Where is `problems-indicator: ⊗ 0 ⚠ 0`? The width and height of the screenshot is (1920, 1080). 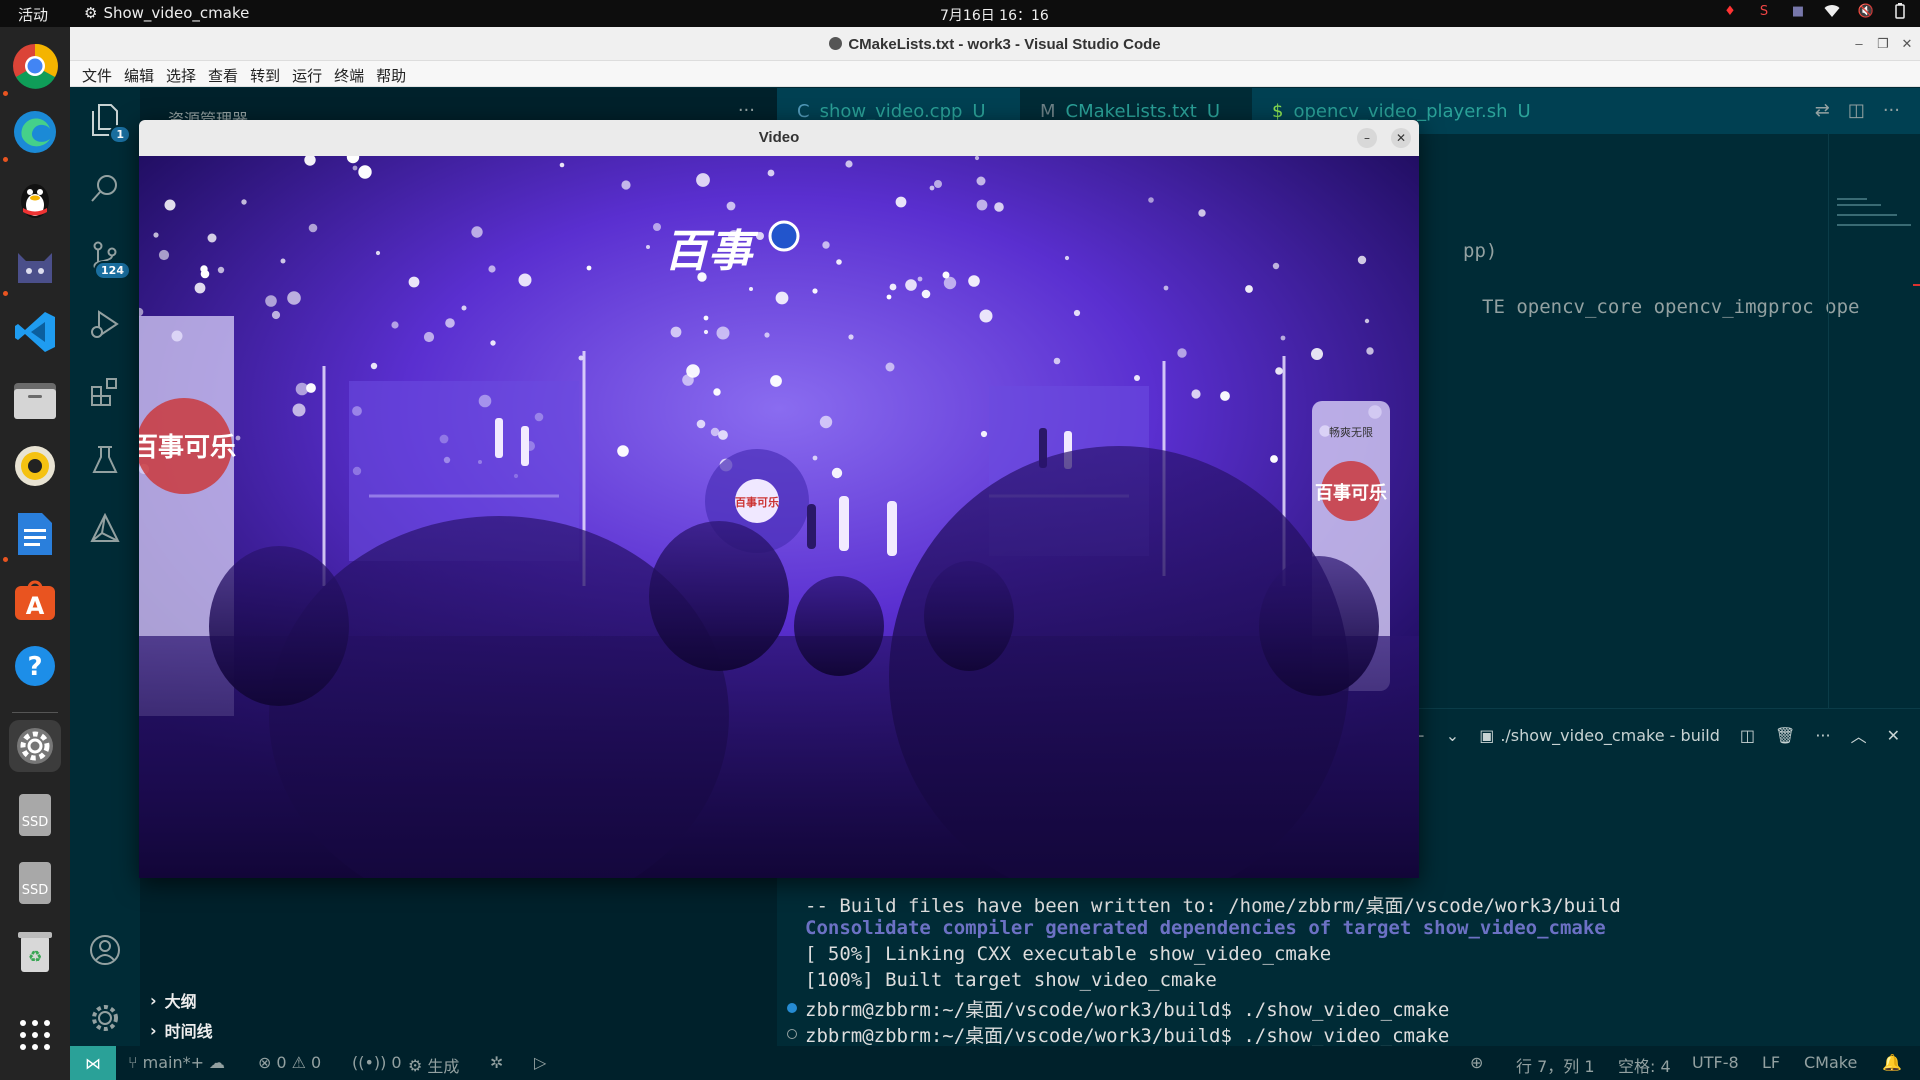
problems-indicator: ⊗ 0 ⚠ 0 is located at coordinates (289, 1062).